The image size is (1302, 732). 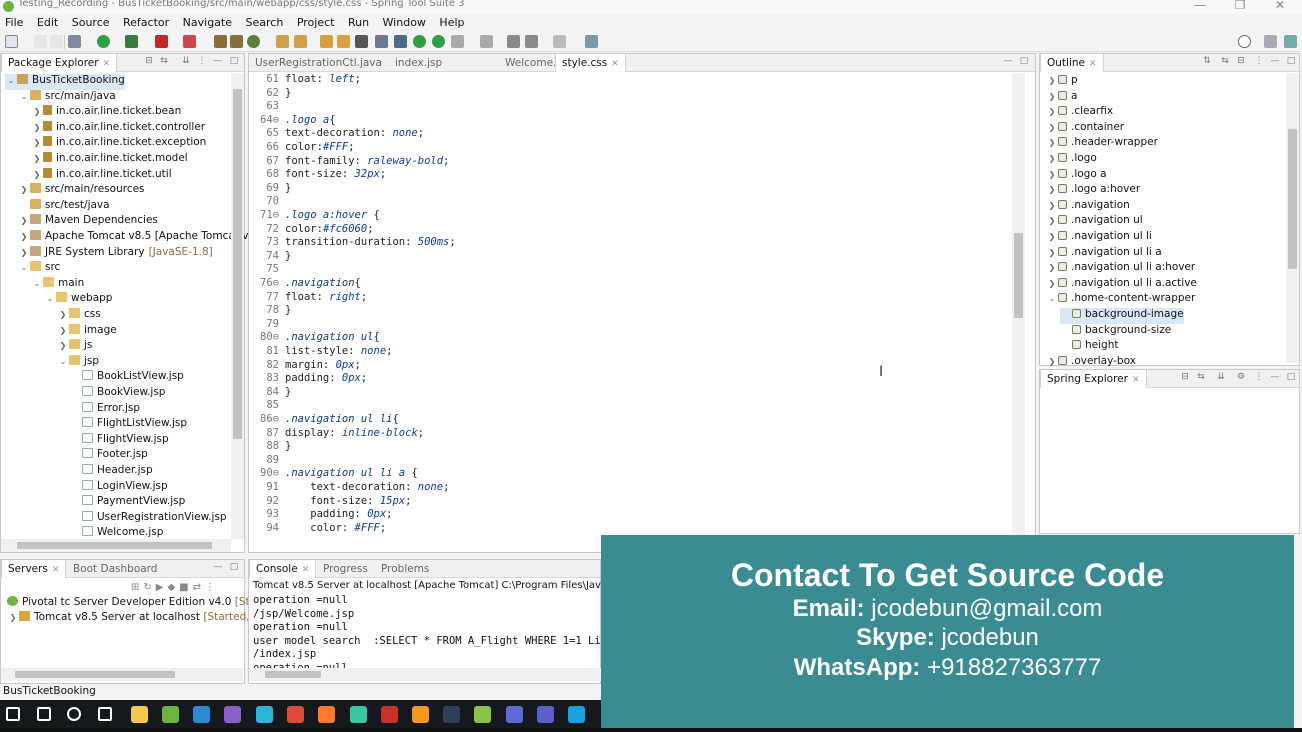 What do you see at coordinates (591, 41) in the screenshot?
I see `pin-editor-icon` at bounding box center [591, 41].